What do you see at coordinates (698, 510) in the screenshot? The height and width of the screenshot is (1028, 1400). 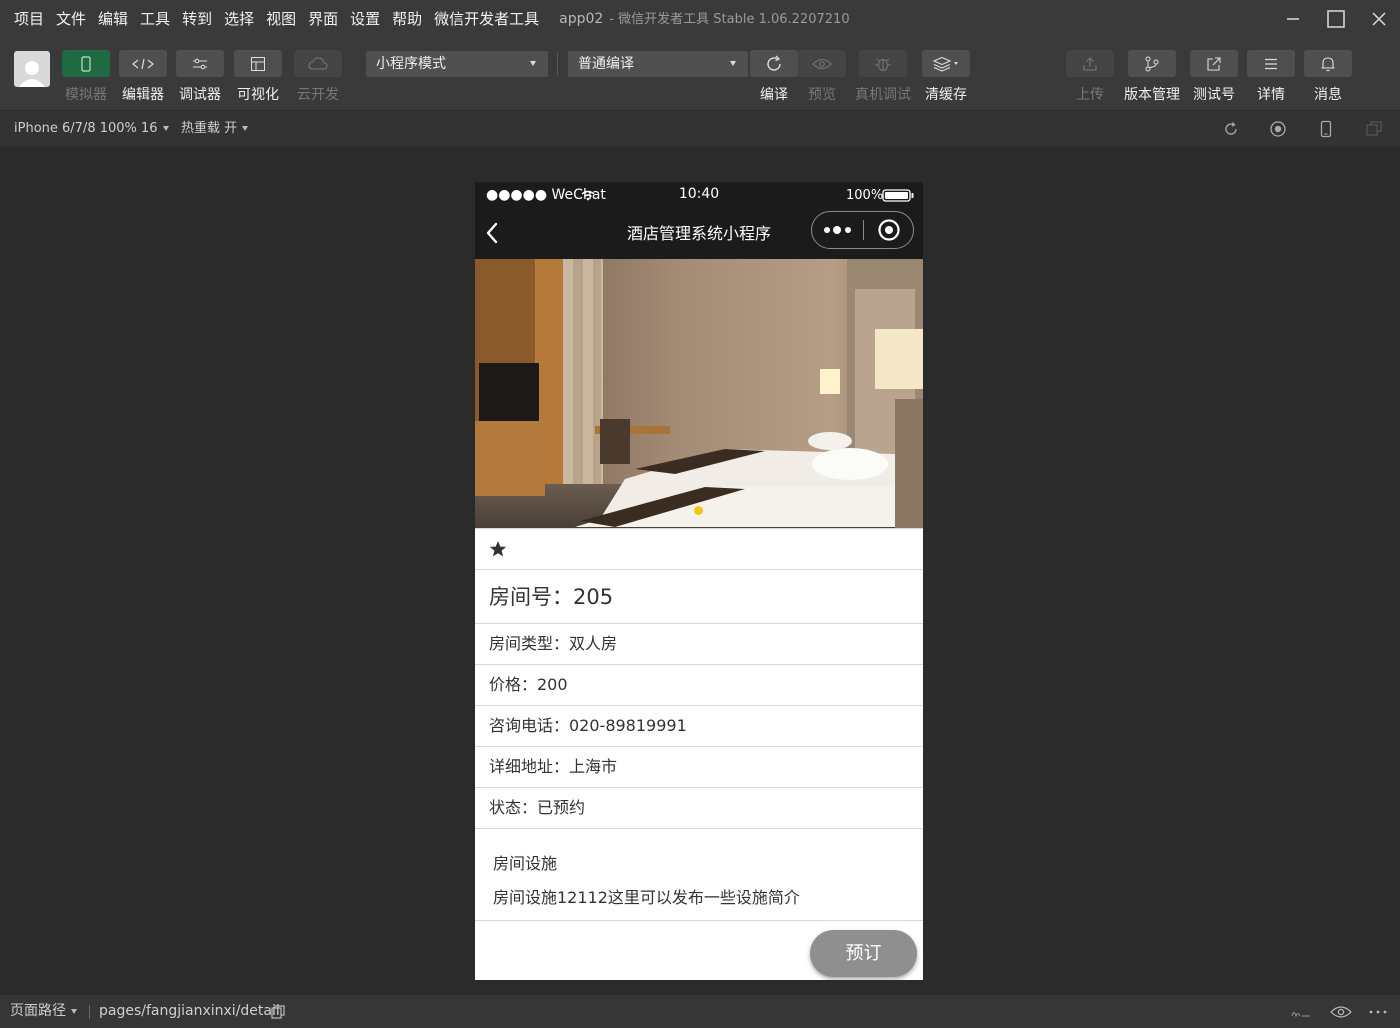 I see `carousel-indicator` at bounding box center [698, 510].